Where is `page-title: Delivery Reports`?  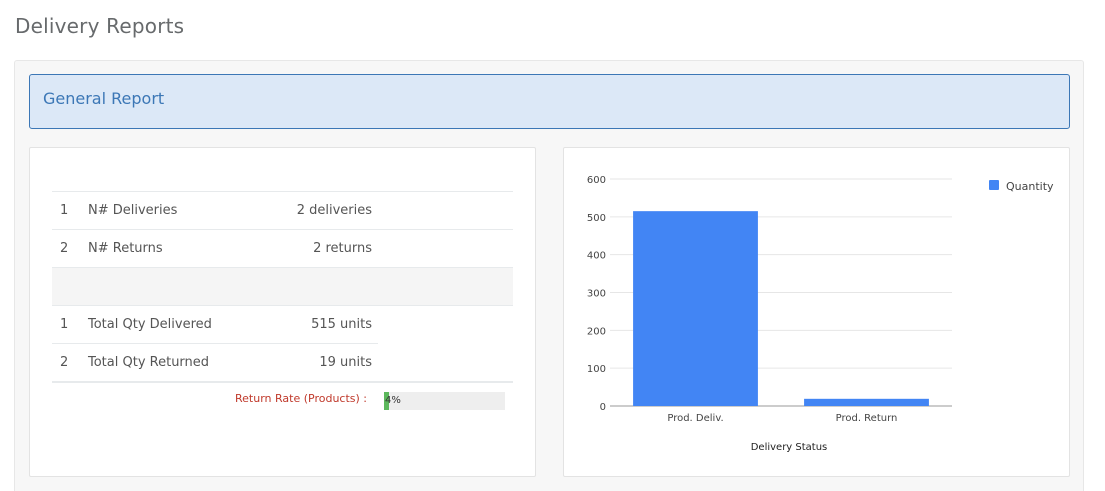 page-title: Delivery Reports is located at coordinates (100, 26).